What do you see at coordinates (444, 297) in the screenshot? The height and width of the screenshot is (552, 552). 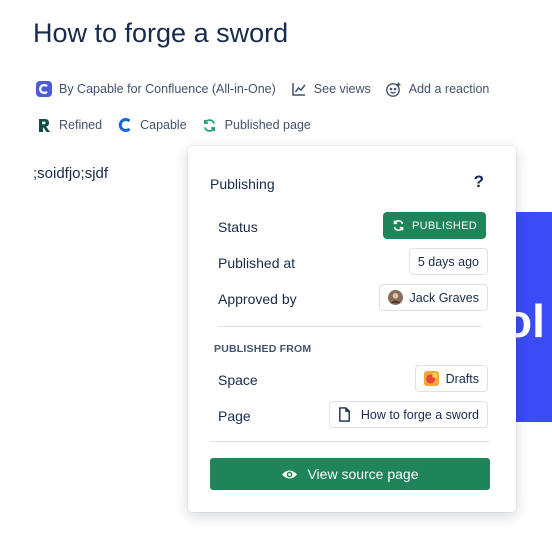 I see `approver-name: Jack Graves` at bounding box center [444, 297].